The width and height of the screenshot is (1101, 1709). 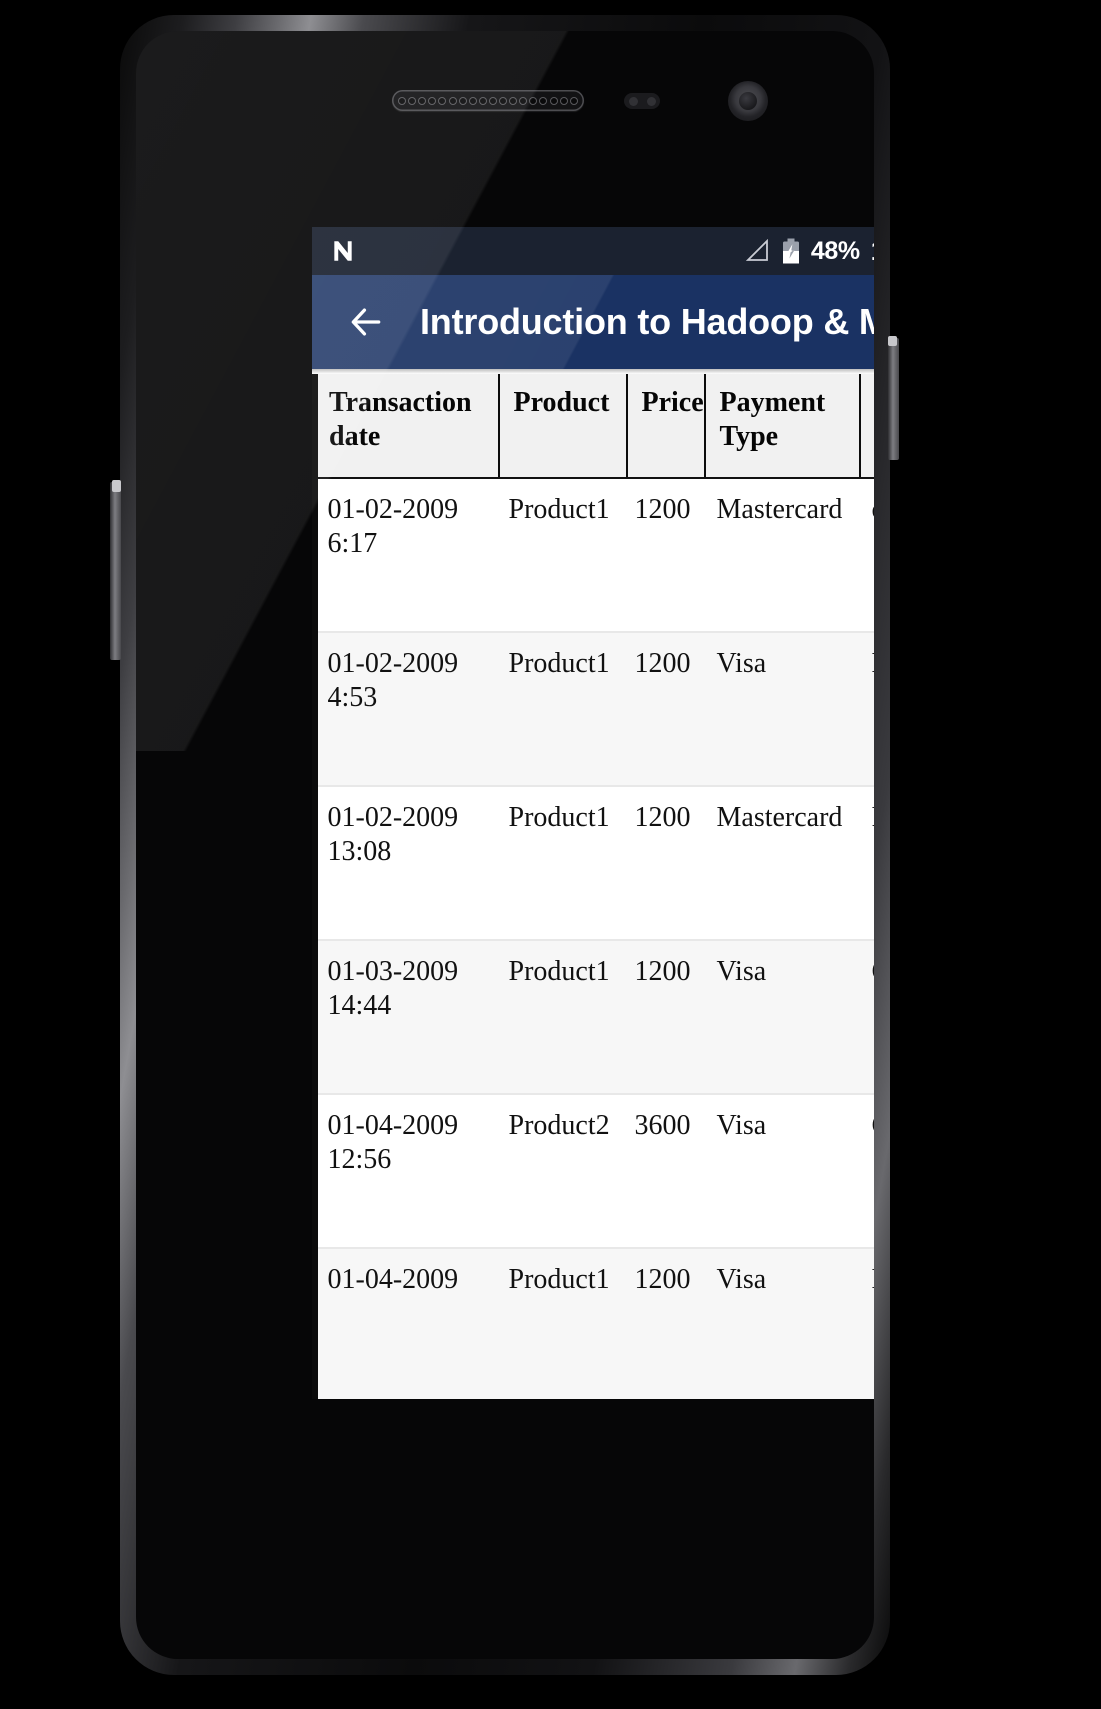 I want to click on table-row: 01-04-2009 Product1 1200 Visa LAURENCE, so click(x=593, y=1323).